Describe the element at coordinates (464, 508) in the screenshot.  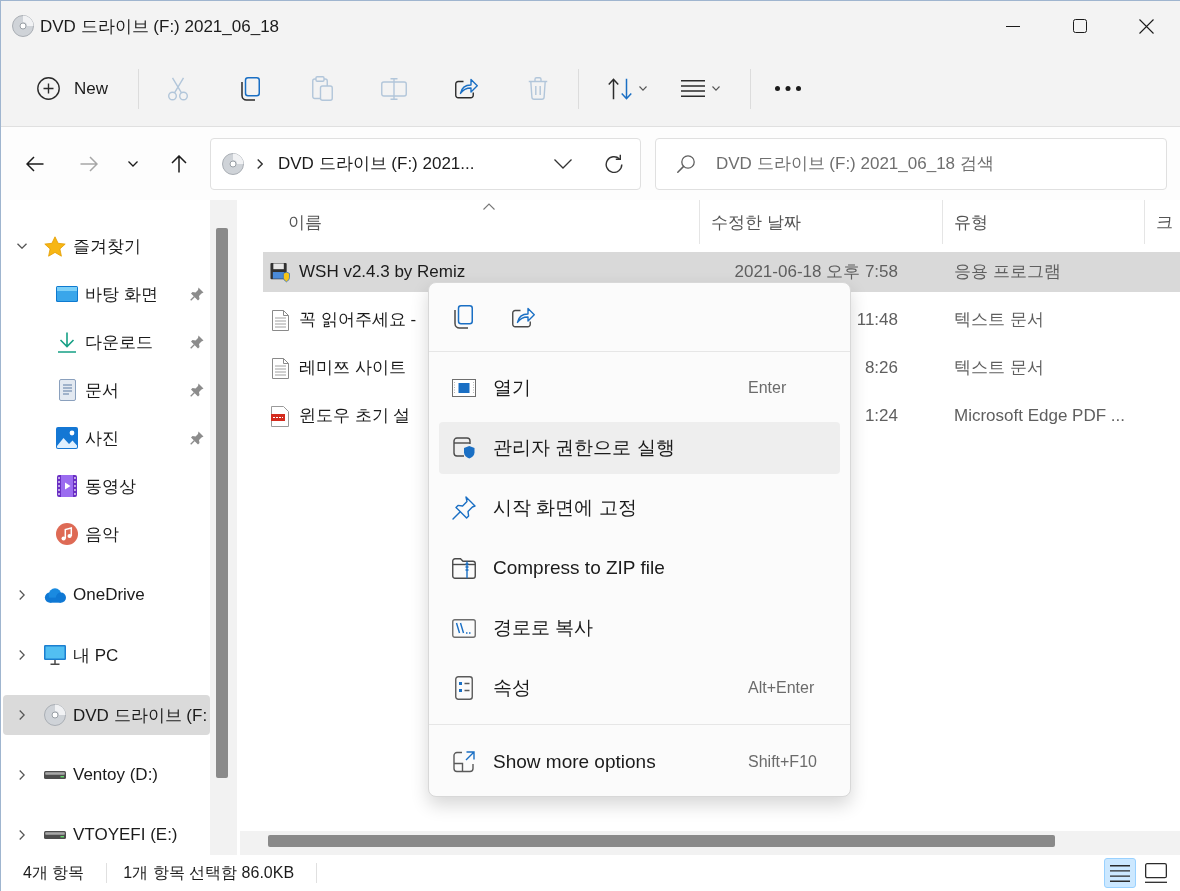
I see `pushpin-icon` at that location.